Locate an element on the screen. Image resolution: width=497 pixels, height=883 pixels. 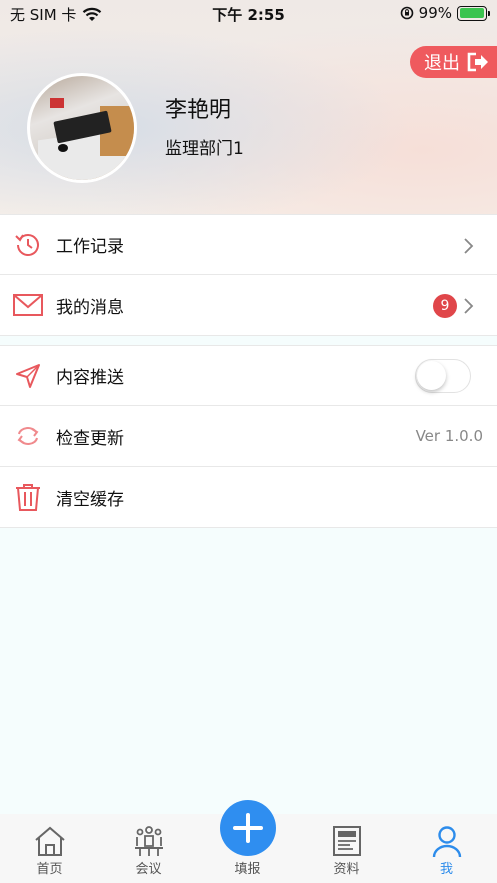
menu-label-work-record: 工作记录 is located at coordinates (90, 247).